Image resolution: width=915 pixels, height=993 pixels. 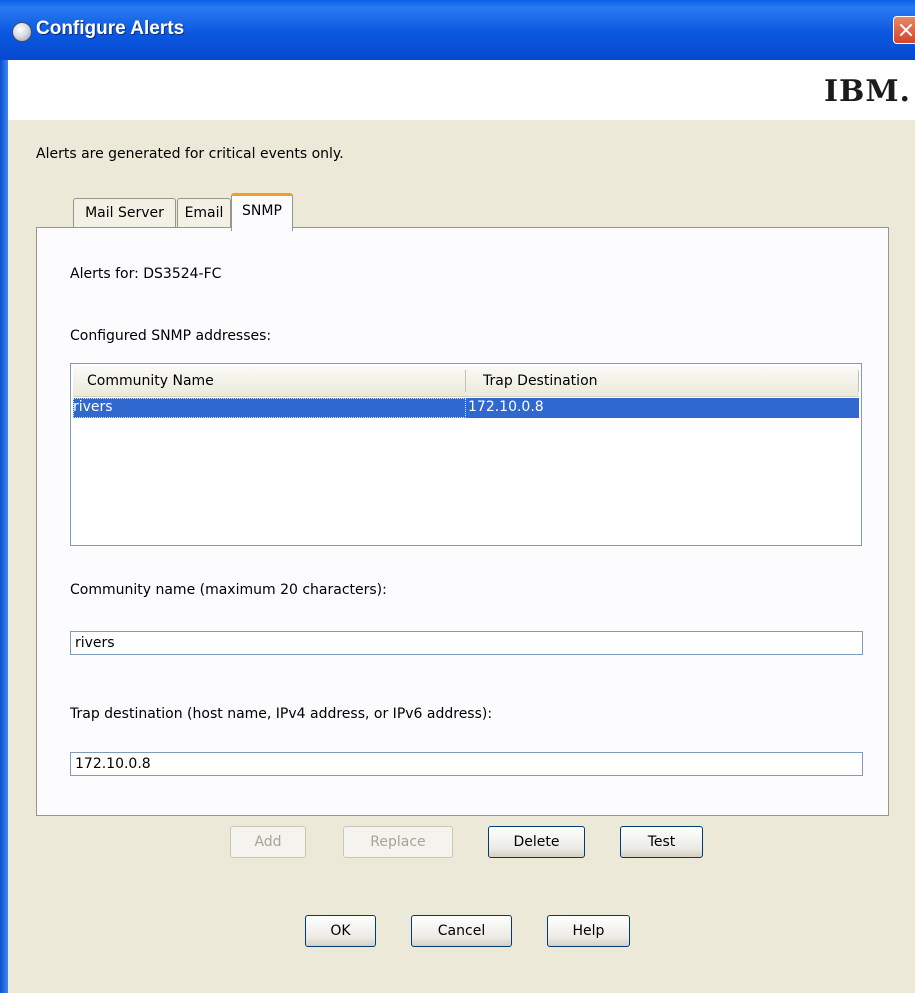 I want to click on cell-trap-destination: 172.10.0.8, so click(x=506, y=407).